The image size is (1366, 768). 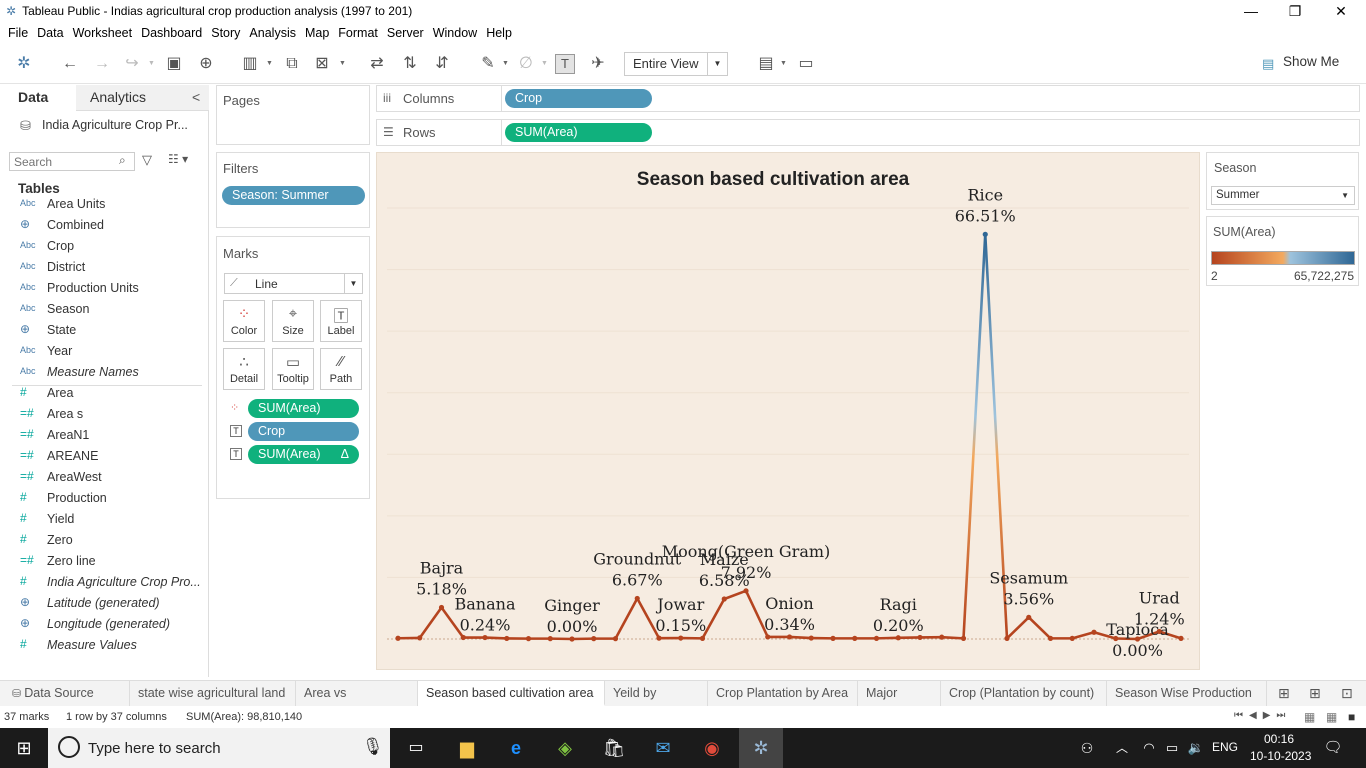 What do you see at coordinates (244, 321) in the screenshot?
I see `marks-color-button: ⁘ Color` at bounding box center [244, 321].